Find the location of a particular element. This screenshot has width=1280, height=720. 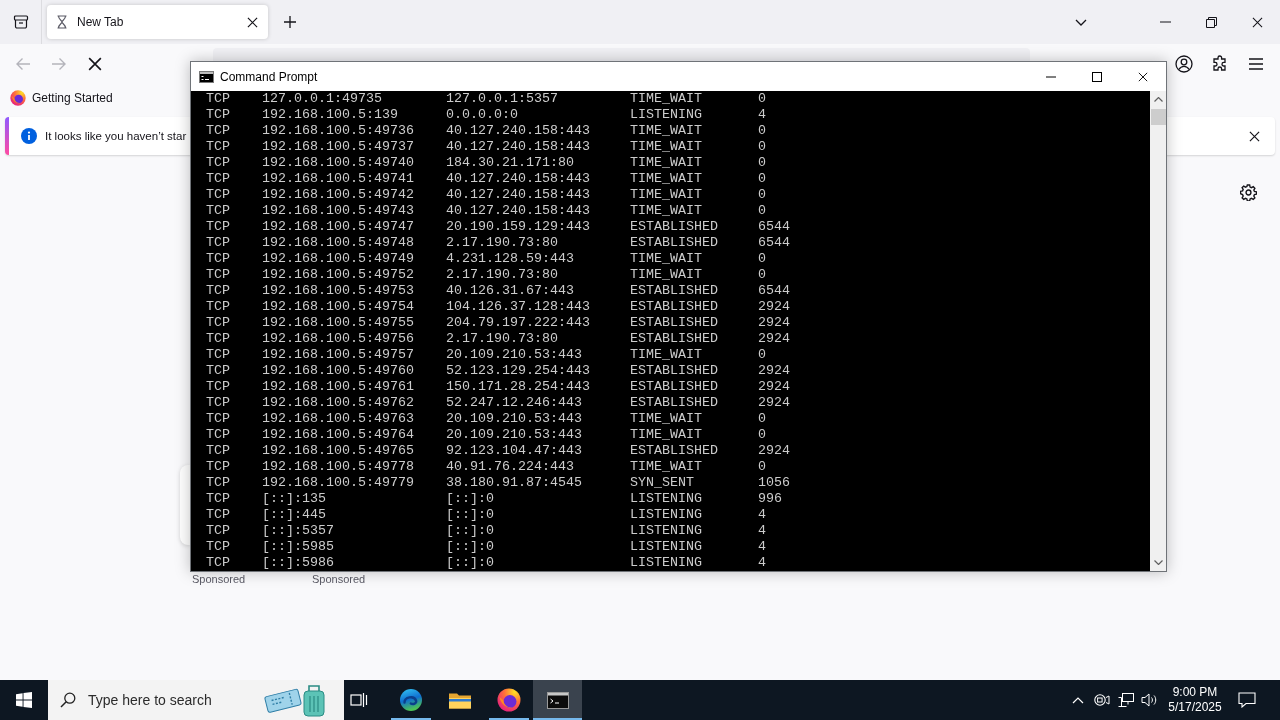

tab: New Tab is located at coordinates (157, 22).